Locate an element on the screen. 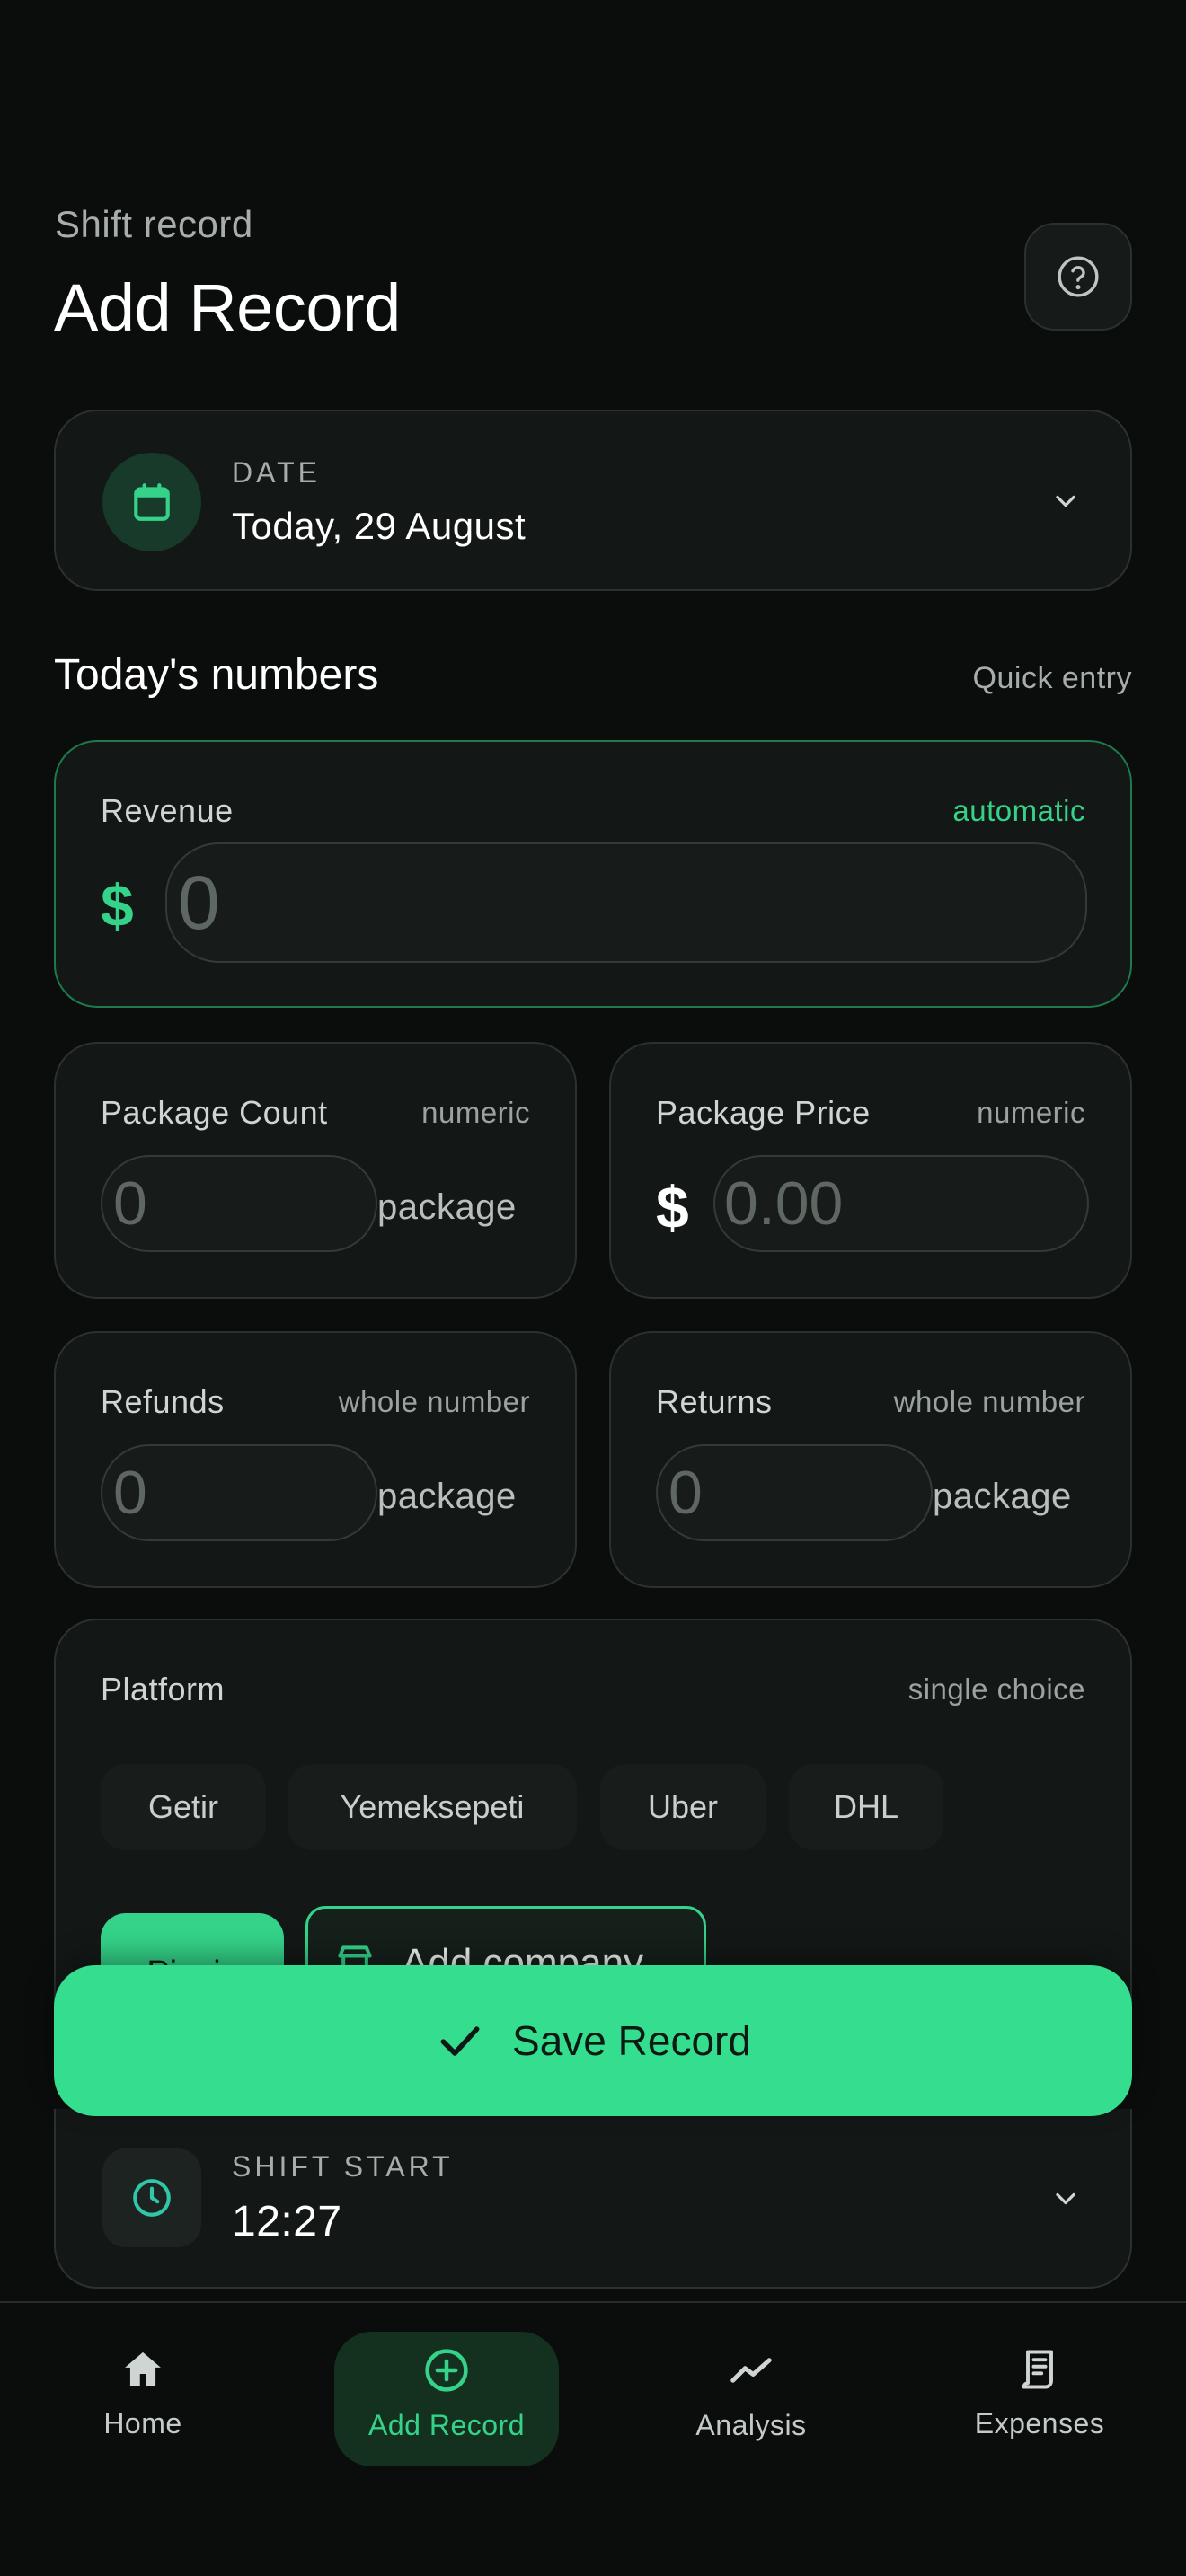 This screenshot has height=2576, width=1186. check-icon is located at coordinates (460, 2041).